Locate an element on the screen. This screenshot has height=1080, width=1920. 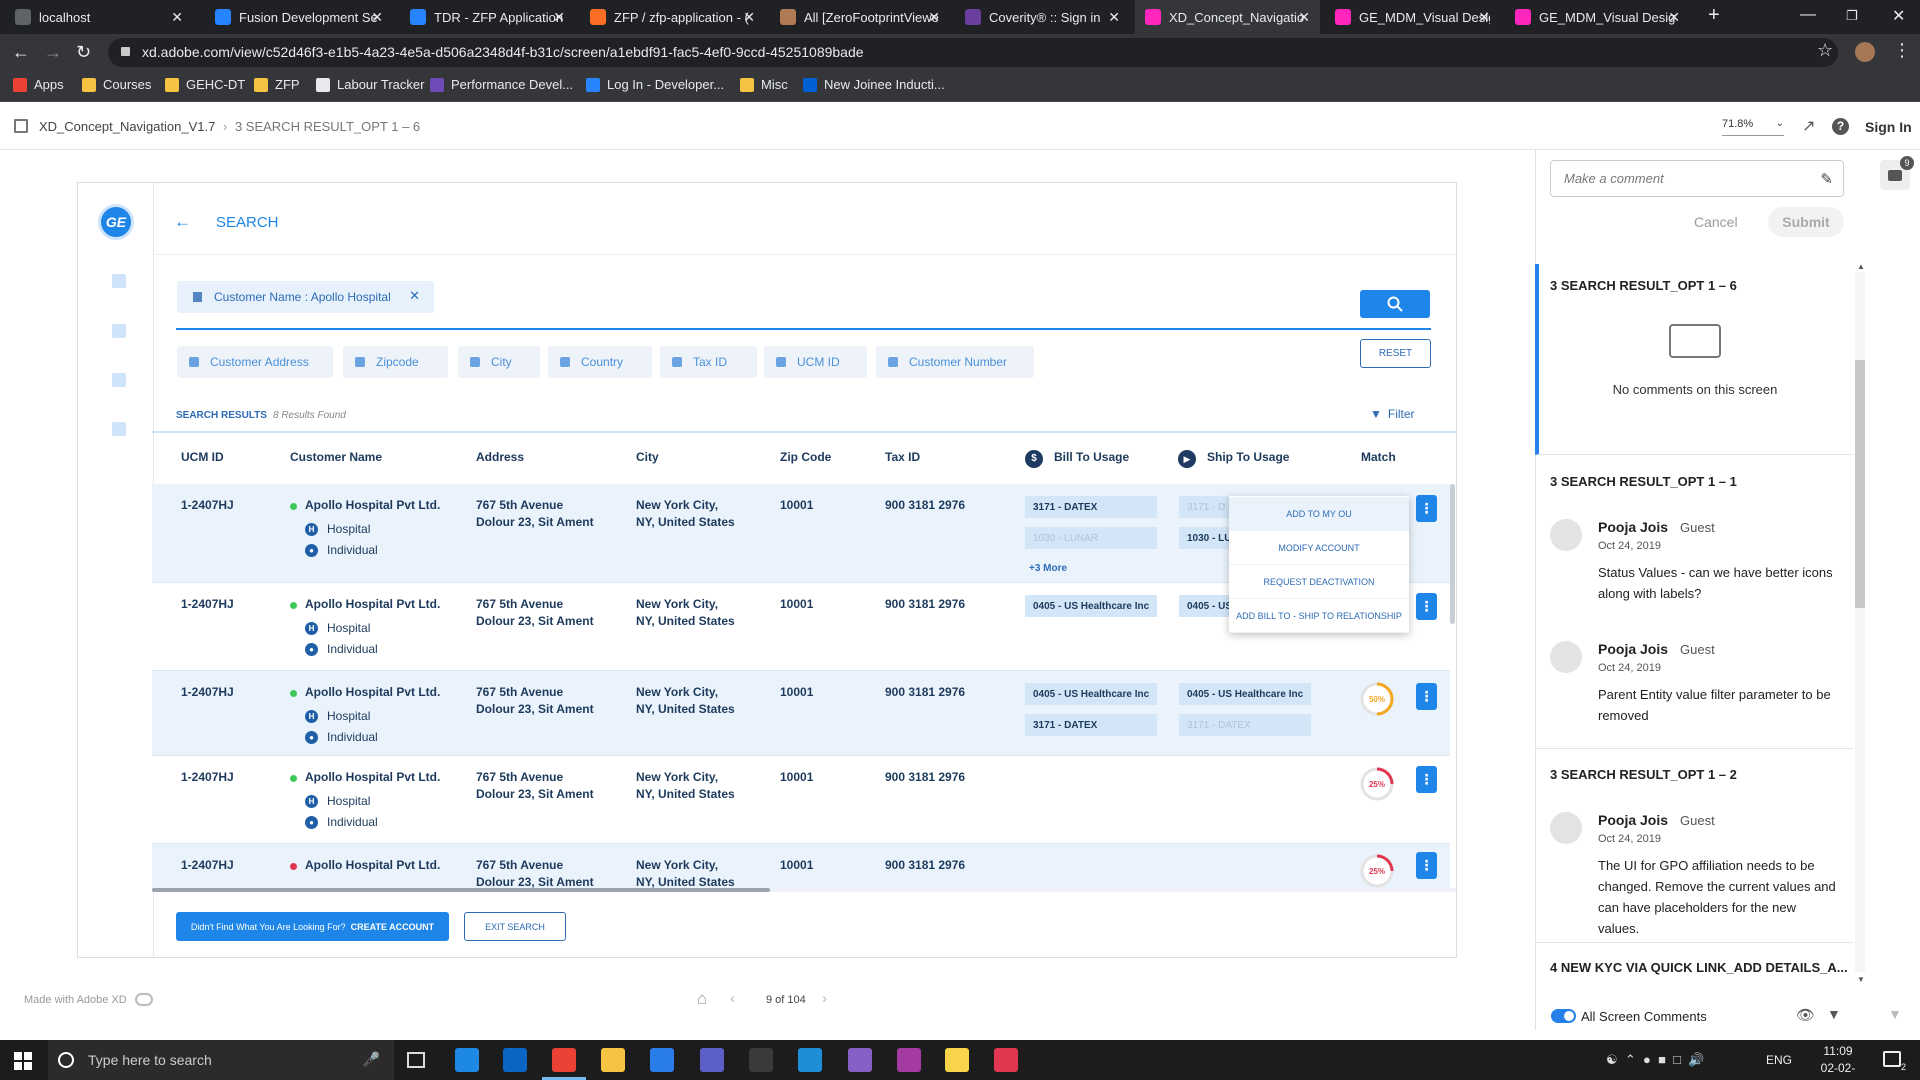
active-filter-chip: Customer Name : Apollo Hospital ✕ is located at coordinates (305, 297).